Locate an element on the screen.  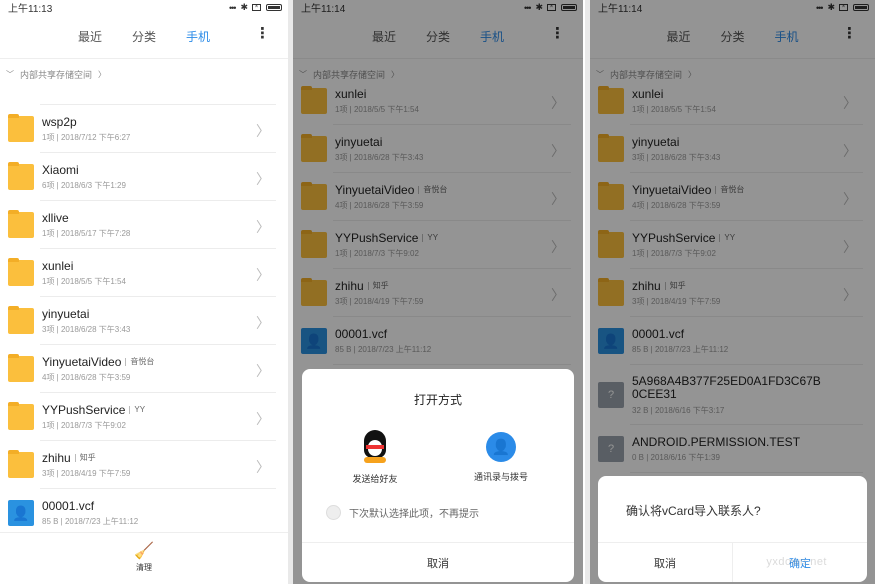
signal-dots-icon: ••• is located at coordinates (233, 7).